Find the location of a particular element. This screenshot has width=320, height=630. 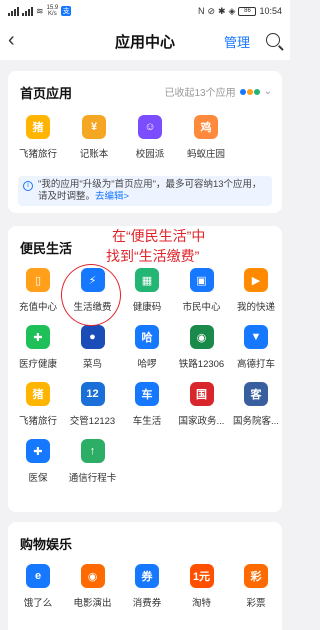

notice-text: "我的应用"升级为"首页应用"，最多可容纳13个应用，请及时调整。 is located at coordinates (150, 190).